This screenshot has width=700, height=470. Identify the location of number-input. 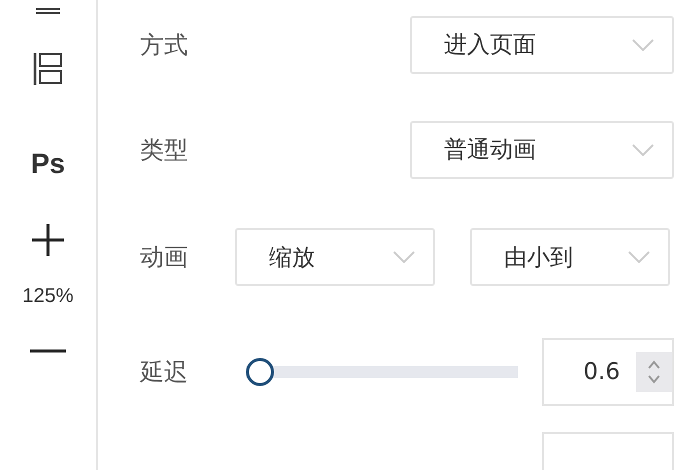
(608, 451).